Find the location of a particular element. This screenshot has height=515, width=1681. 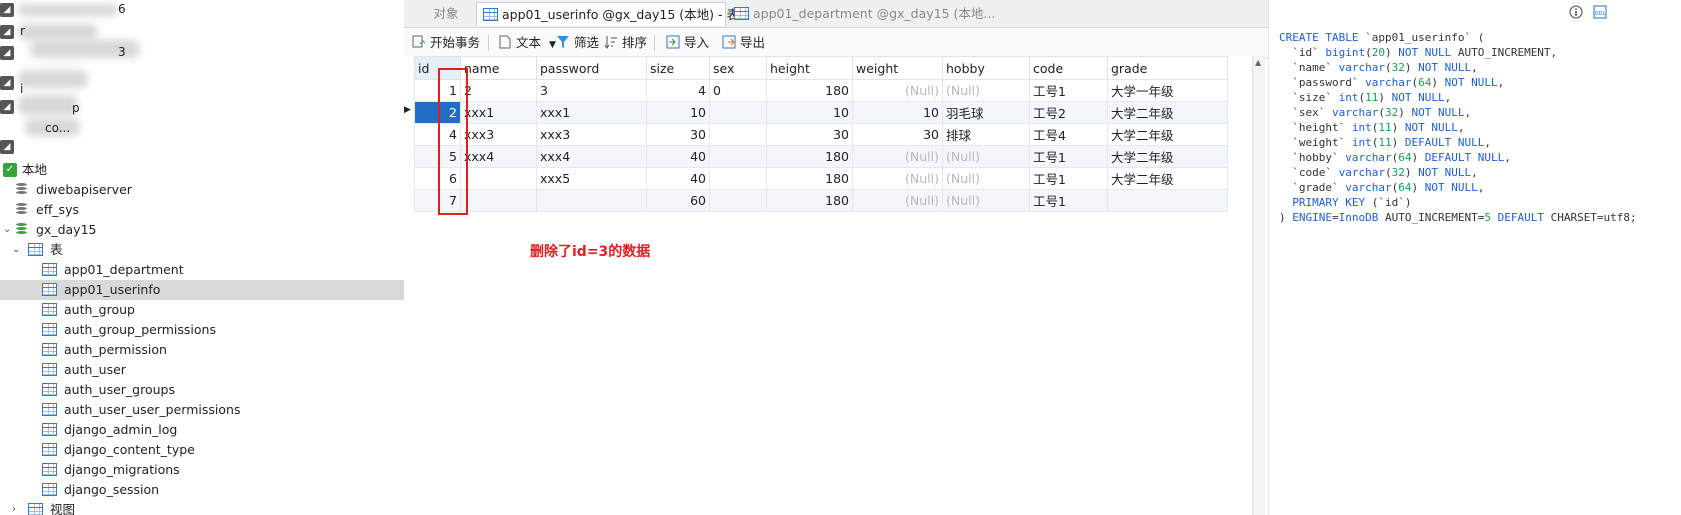

cell-height: 10 is located at coordinates (809, 112).